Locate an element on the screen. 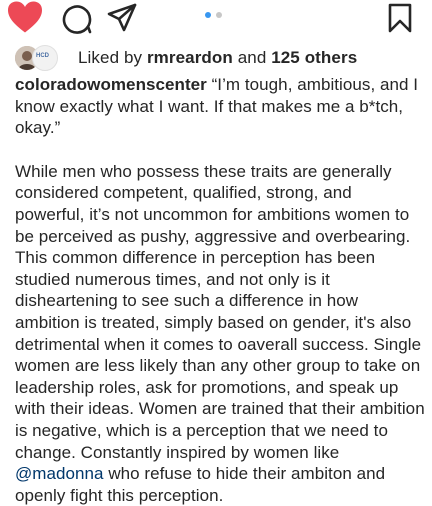  carousel-indicator is located at coordinates (213, 16).